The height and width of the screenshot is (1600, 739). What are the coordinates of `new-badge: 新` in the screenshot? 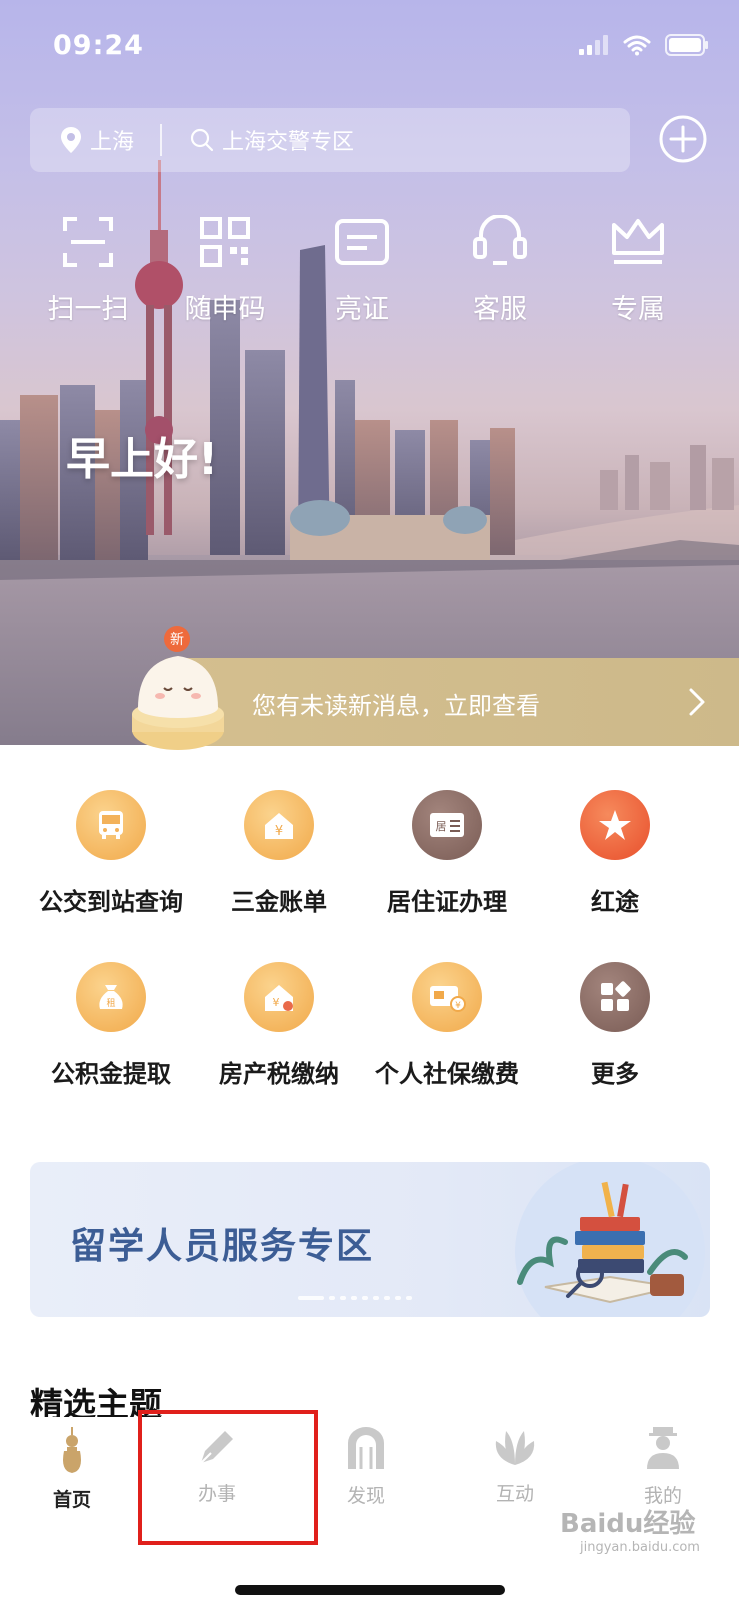 It's located at (177, 640).